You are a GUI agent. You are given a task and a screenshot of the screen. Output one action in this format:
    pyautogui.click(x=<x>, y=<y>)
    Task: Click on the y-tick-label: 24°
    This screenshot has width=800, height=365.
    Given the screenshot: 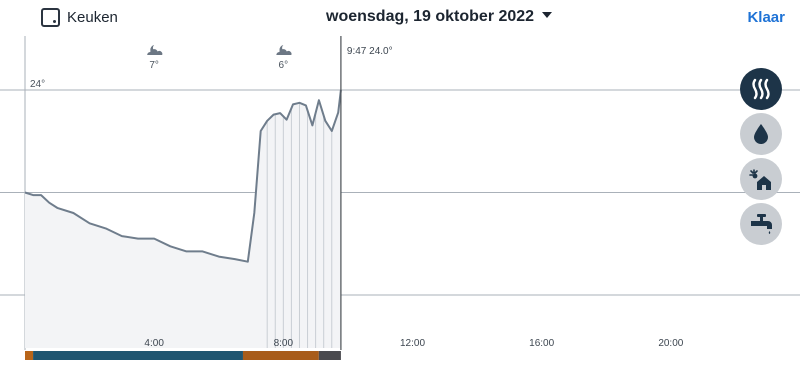 What is the action you would take?
    pyautogui.click(x=37, y=84)
    